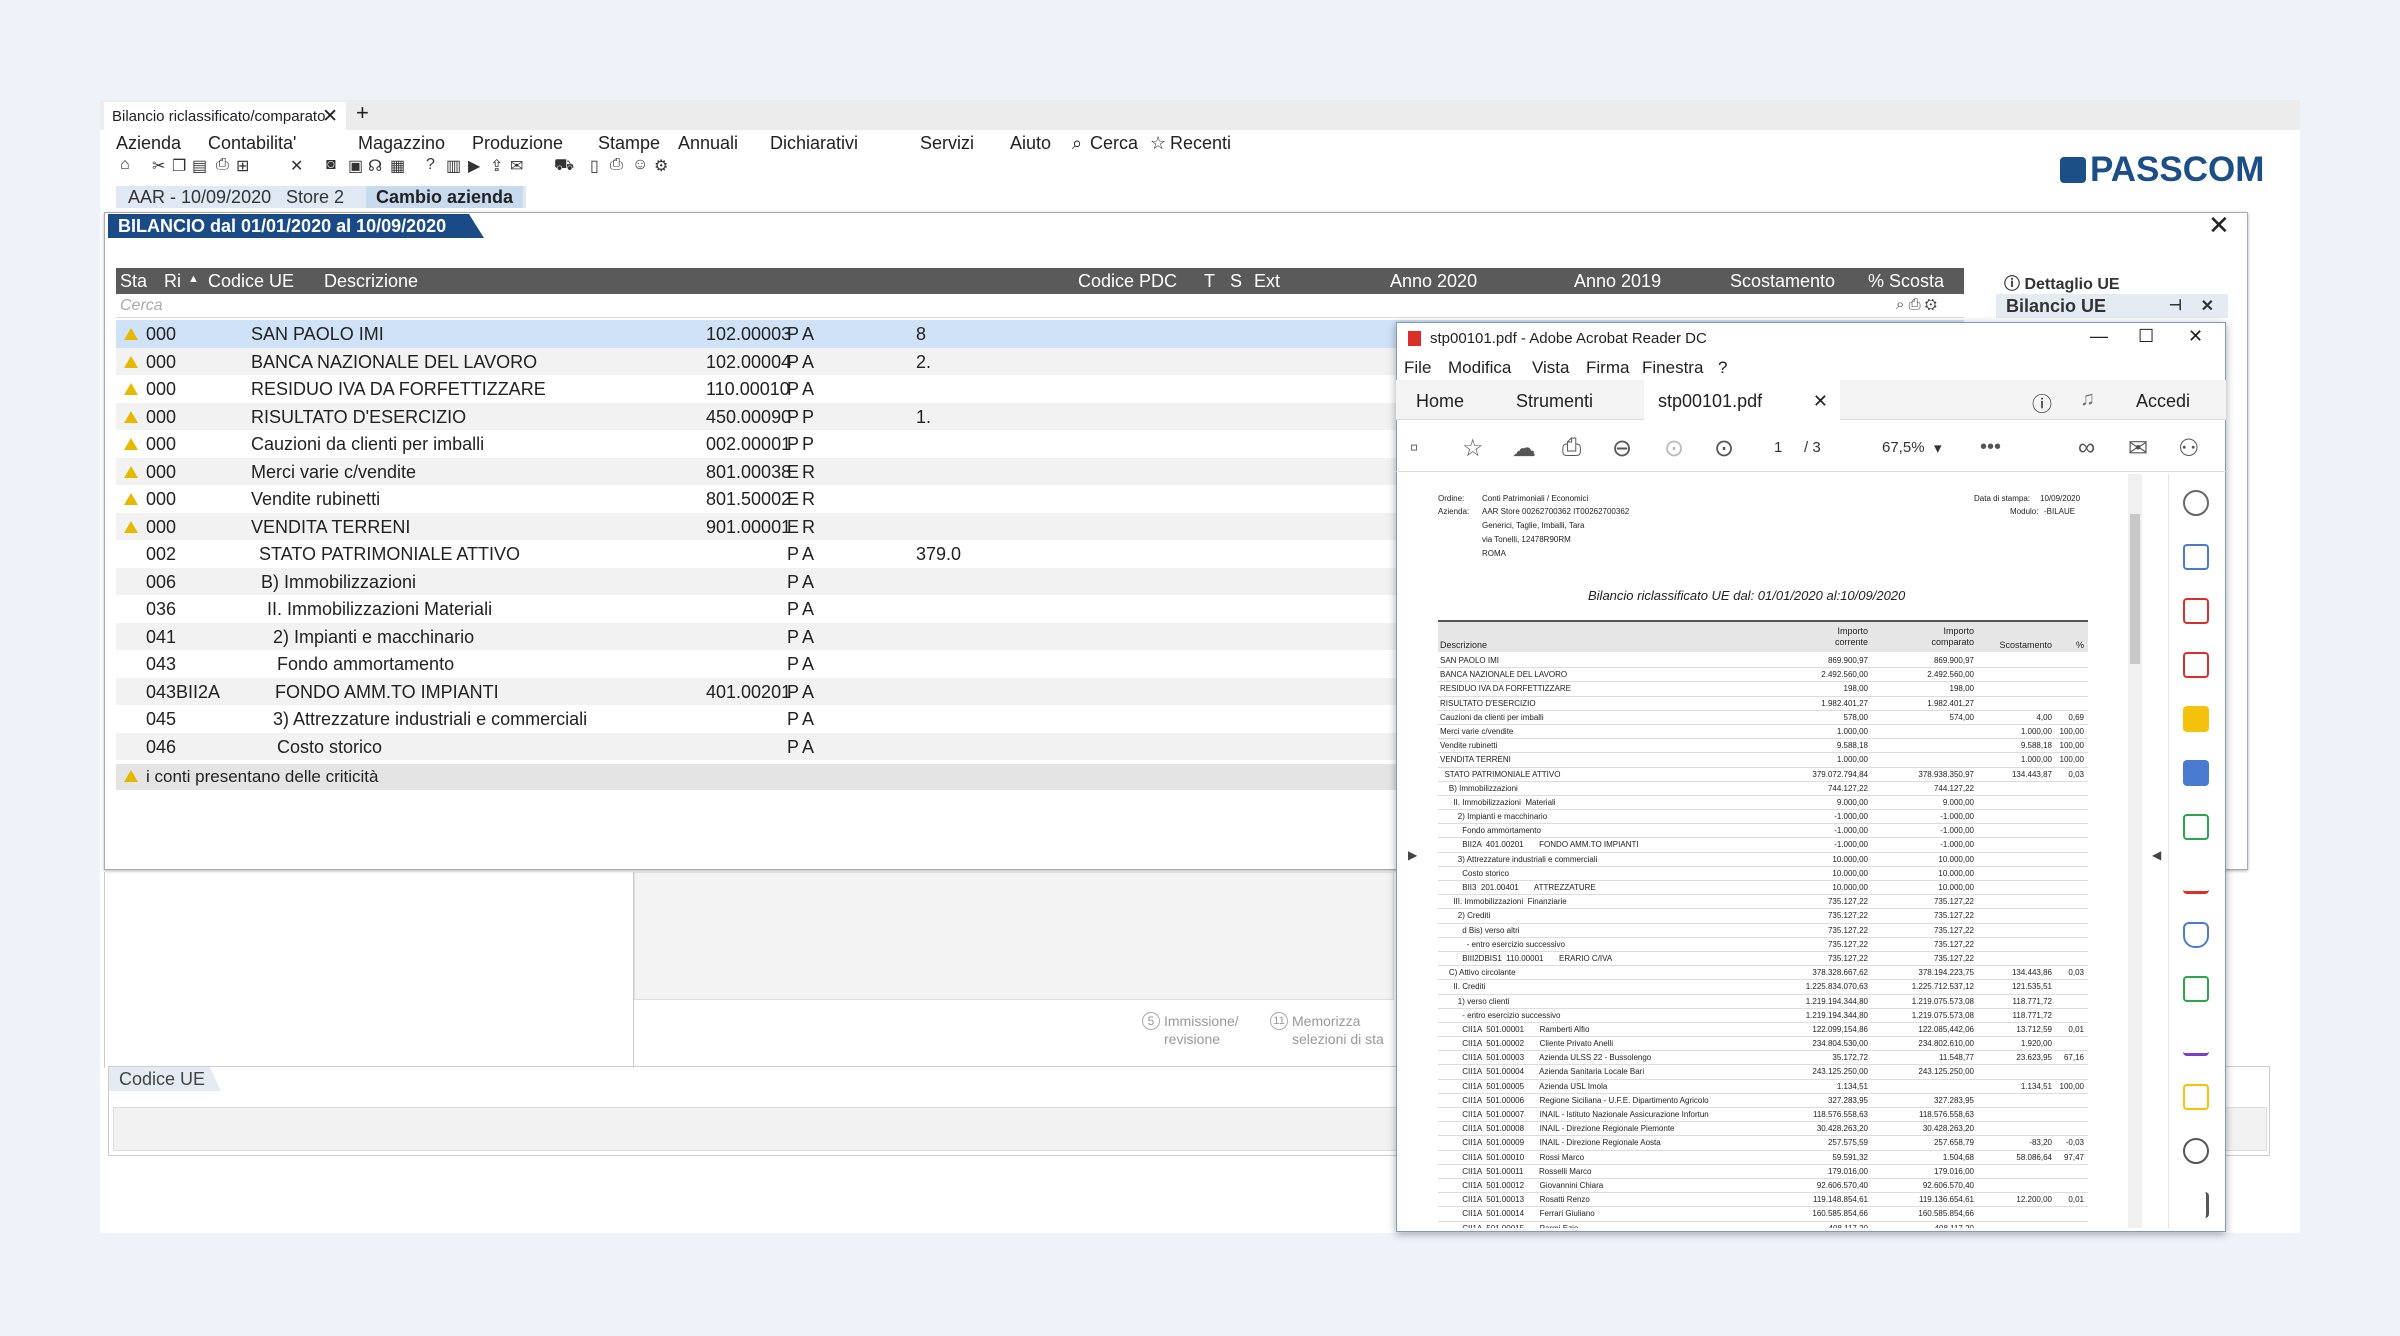  Describe the element at coordinates (1412, 855) in the screenshot. I see `expand-left-icon: ▶` at that location.